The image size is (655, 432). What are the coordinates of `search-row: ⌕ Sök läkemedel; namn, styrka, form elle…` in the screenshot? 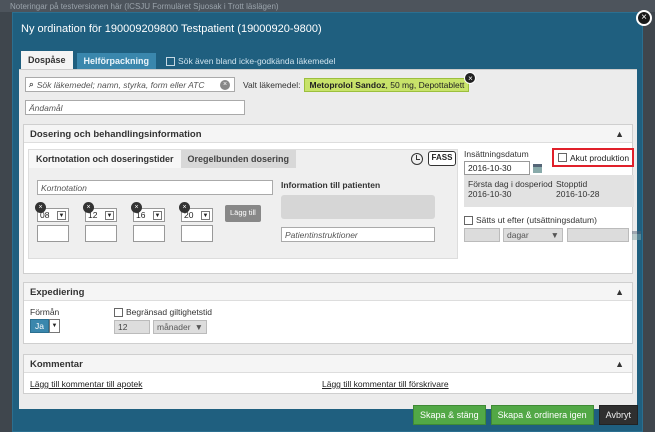 It's located at (251, 81).